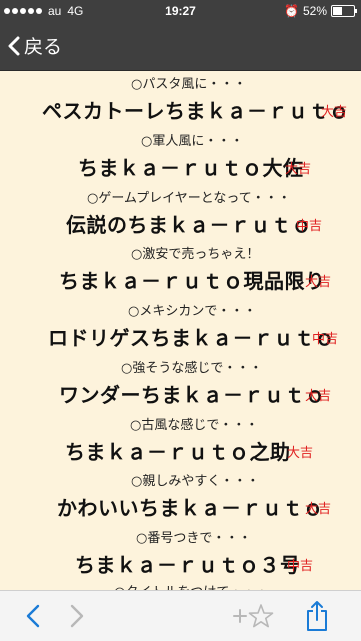 Image resolution: width=361 pixels, height=641 pixels. Describe the element at coordinates (195, 481) in the screenshot. I see `entry-intro: ○親しみやすく・・・` at that location.